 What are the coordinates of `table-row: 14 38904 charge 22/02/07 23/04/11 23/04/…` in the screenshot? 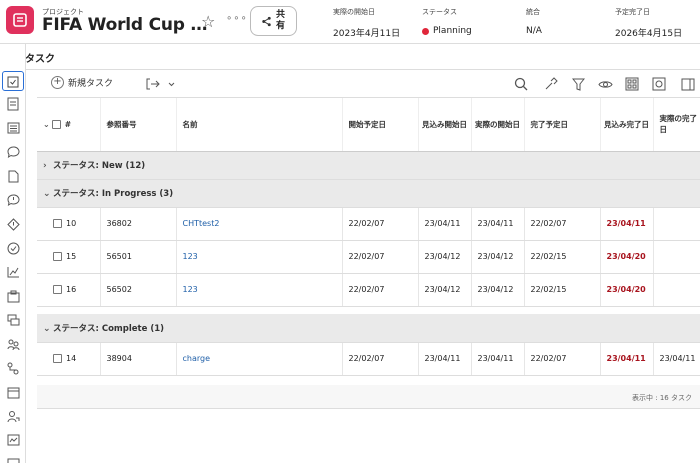 It's located at (368, 359).